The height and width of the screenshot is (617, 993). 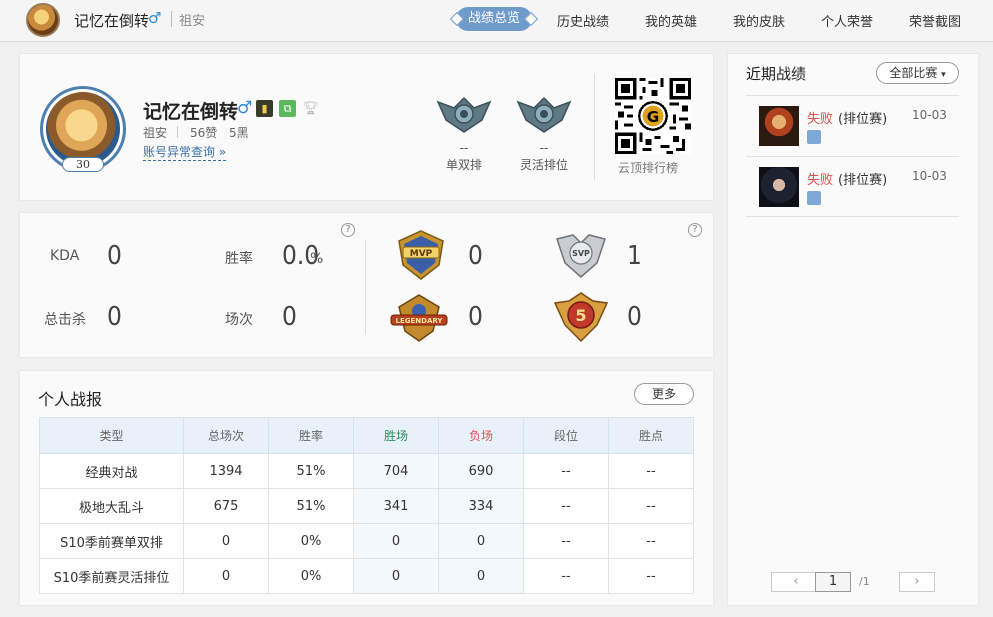 What do you see at coordinates (311, 435) in the screenshot?
I see `col-winrate: 胜率` at bounding box center [311, 435].